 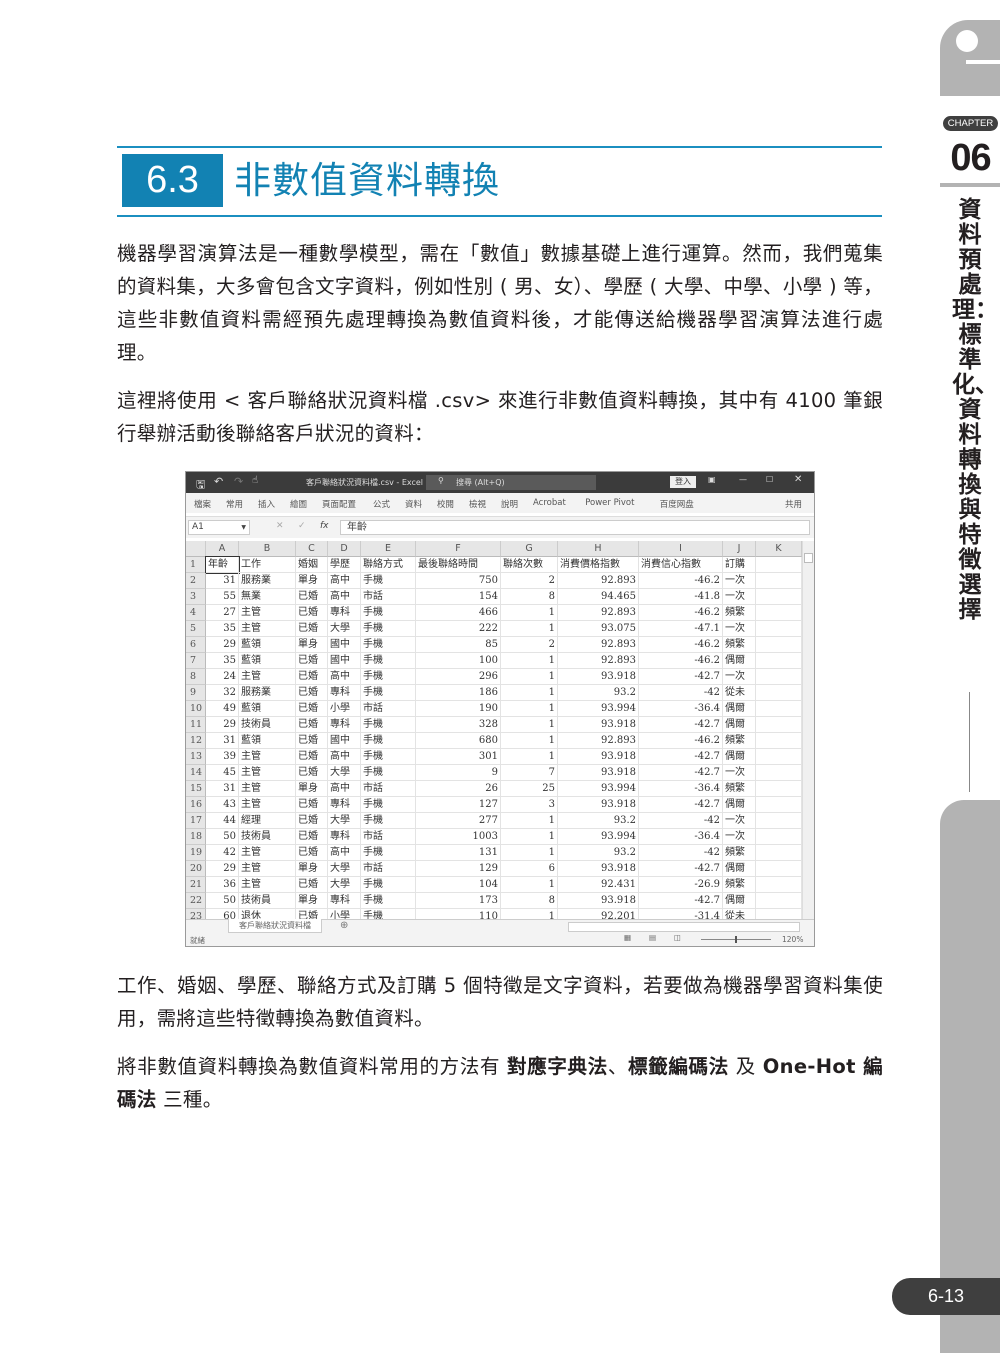 I want to click on table-cell: 466, so click(x=458, y=613).